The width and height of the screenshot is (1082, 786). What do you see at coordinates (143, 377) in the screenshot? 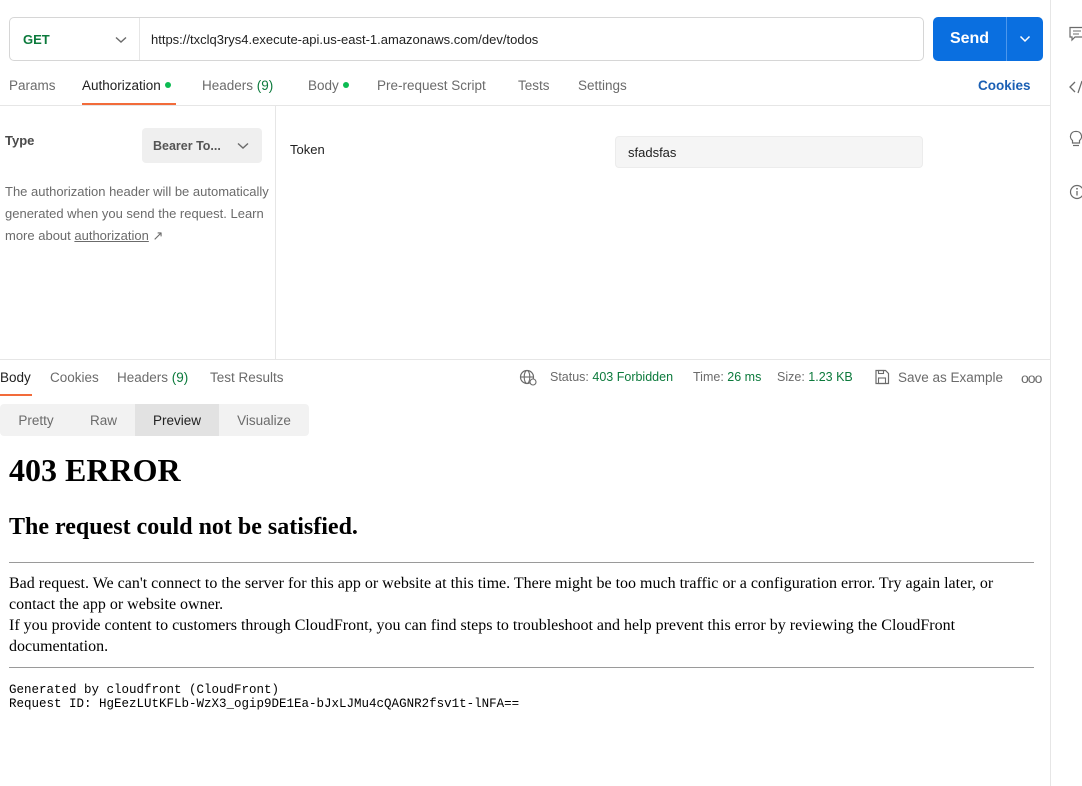
I see `response-tab-headers-label: Headers` at bounding box center [143, 377].